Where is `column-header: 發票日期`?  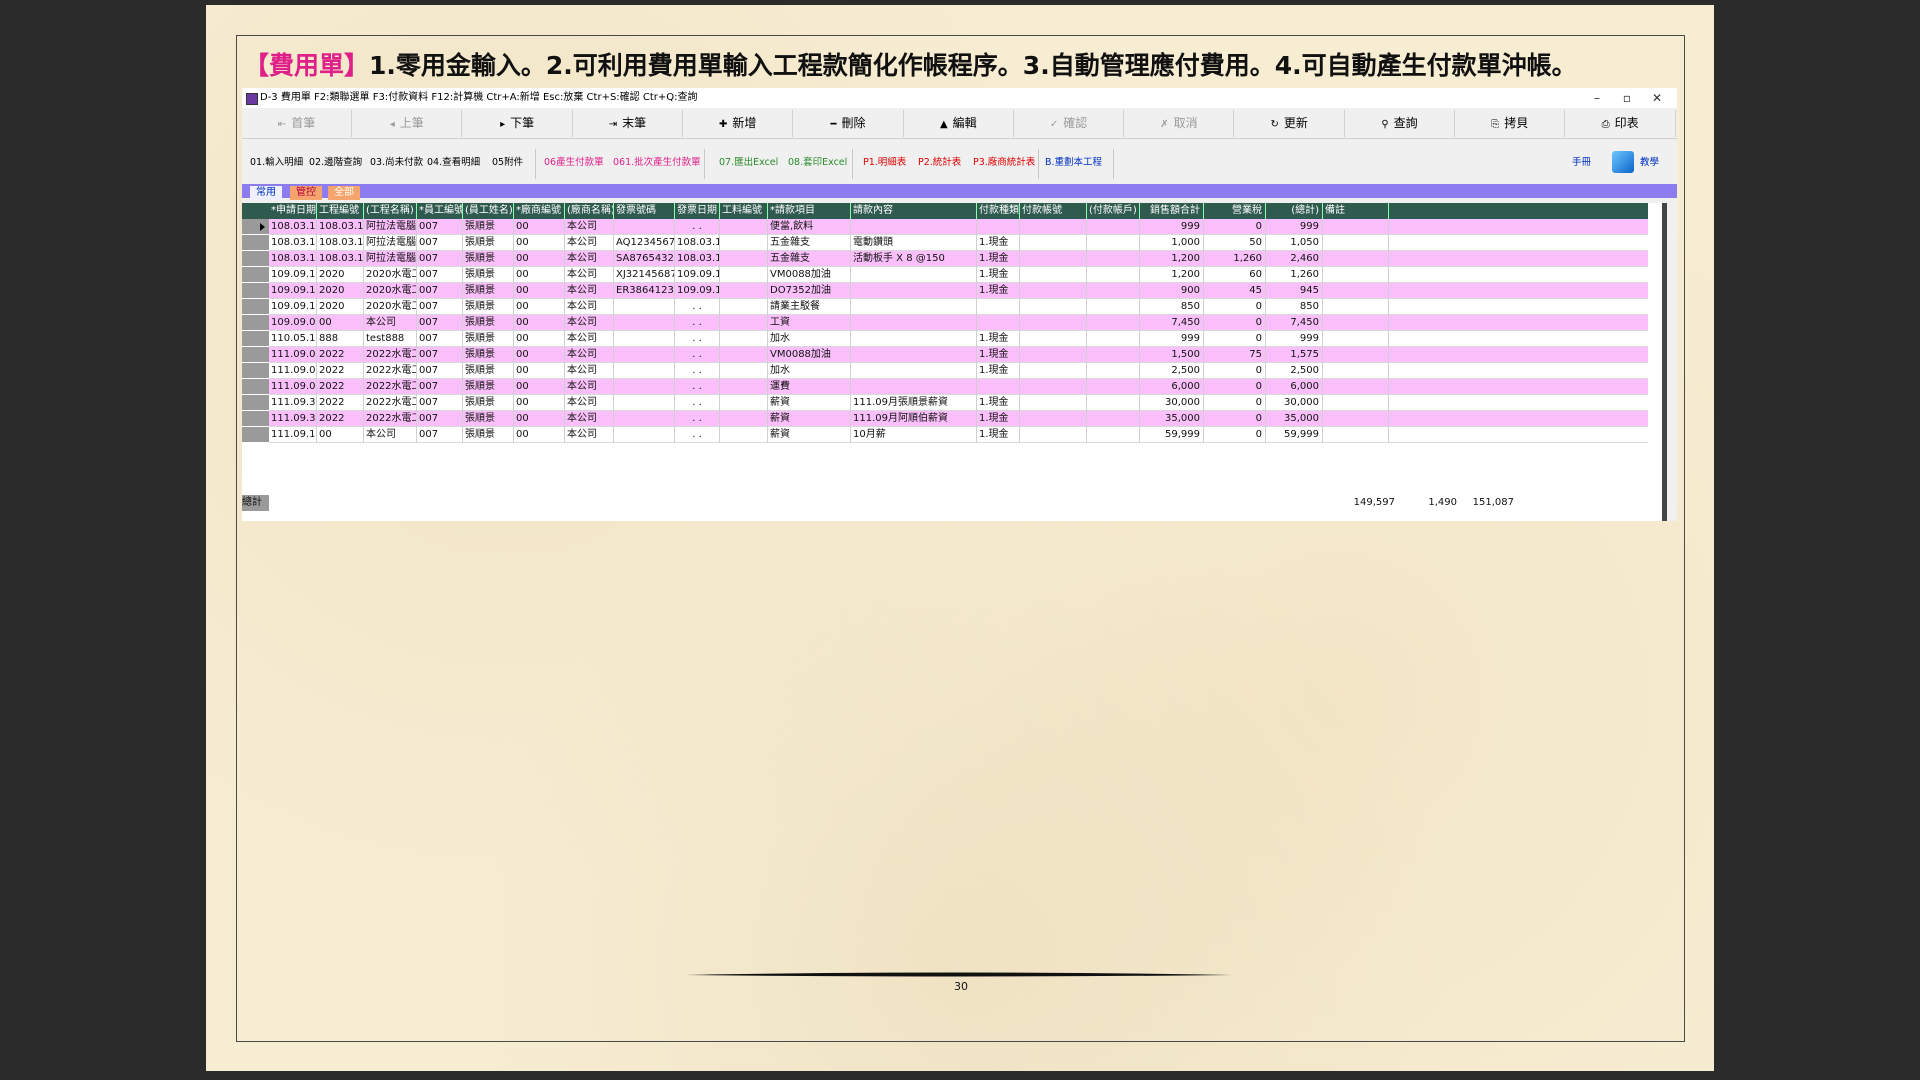
column-header: 發票日期 is located at coordinates (697, 211).